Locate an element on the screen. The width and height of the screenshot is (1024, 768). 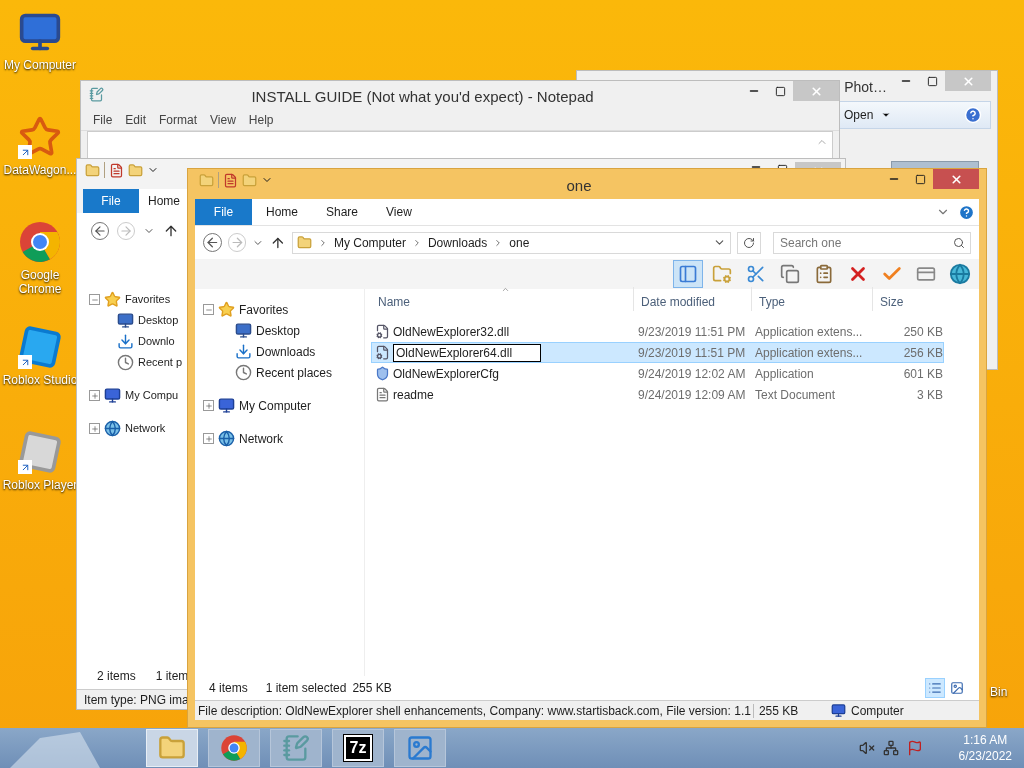
breadcrumb: My Computer is located at coordinates (369, 242).